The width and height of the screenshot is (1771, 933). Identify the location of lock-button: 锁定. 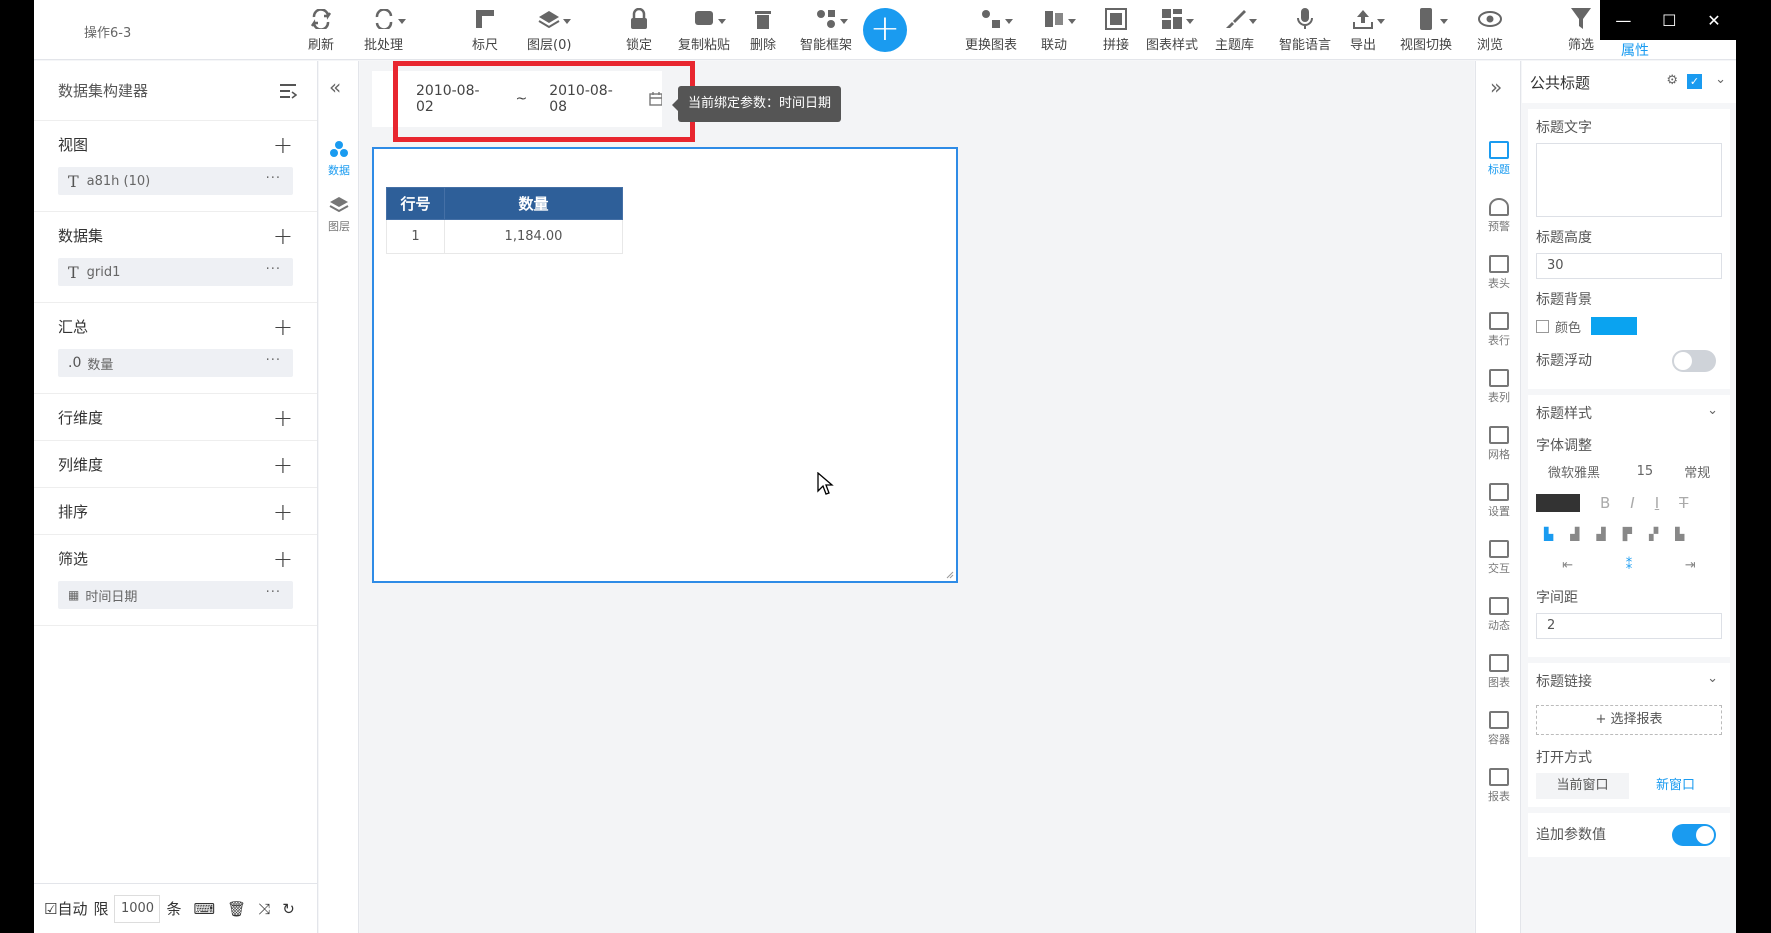
(639, 32).